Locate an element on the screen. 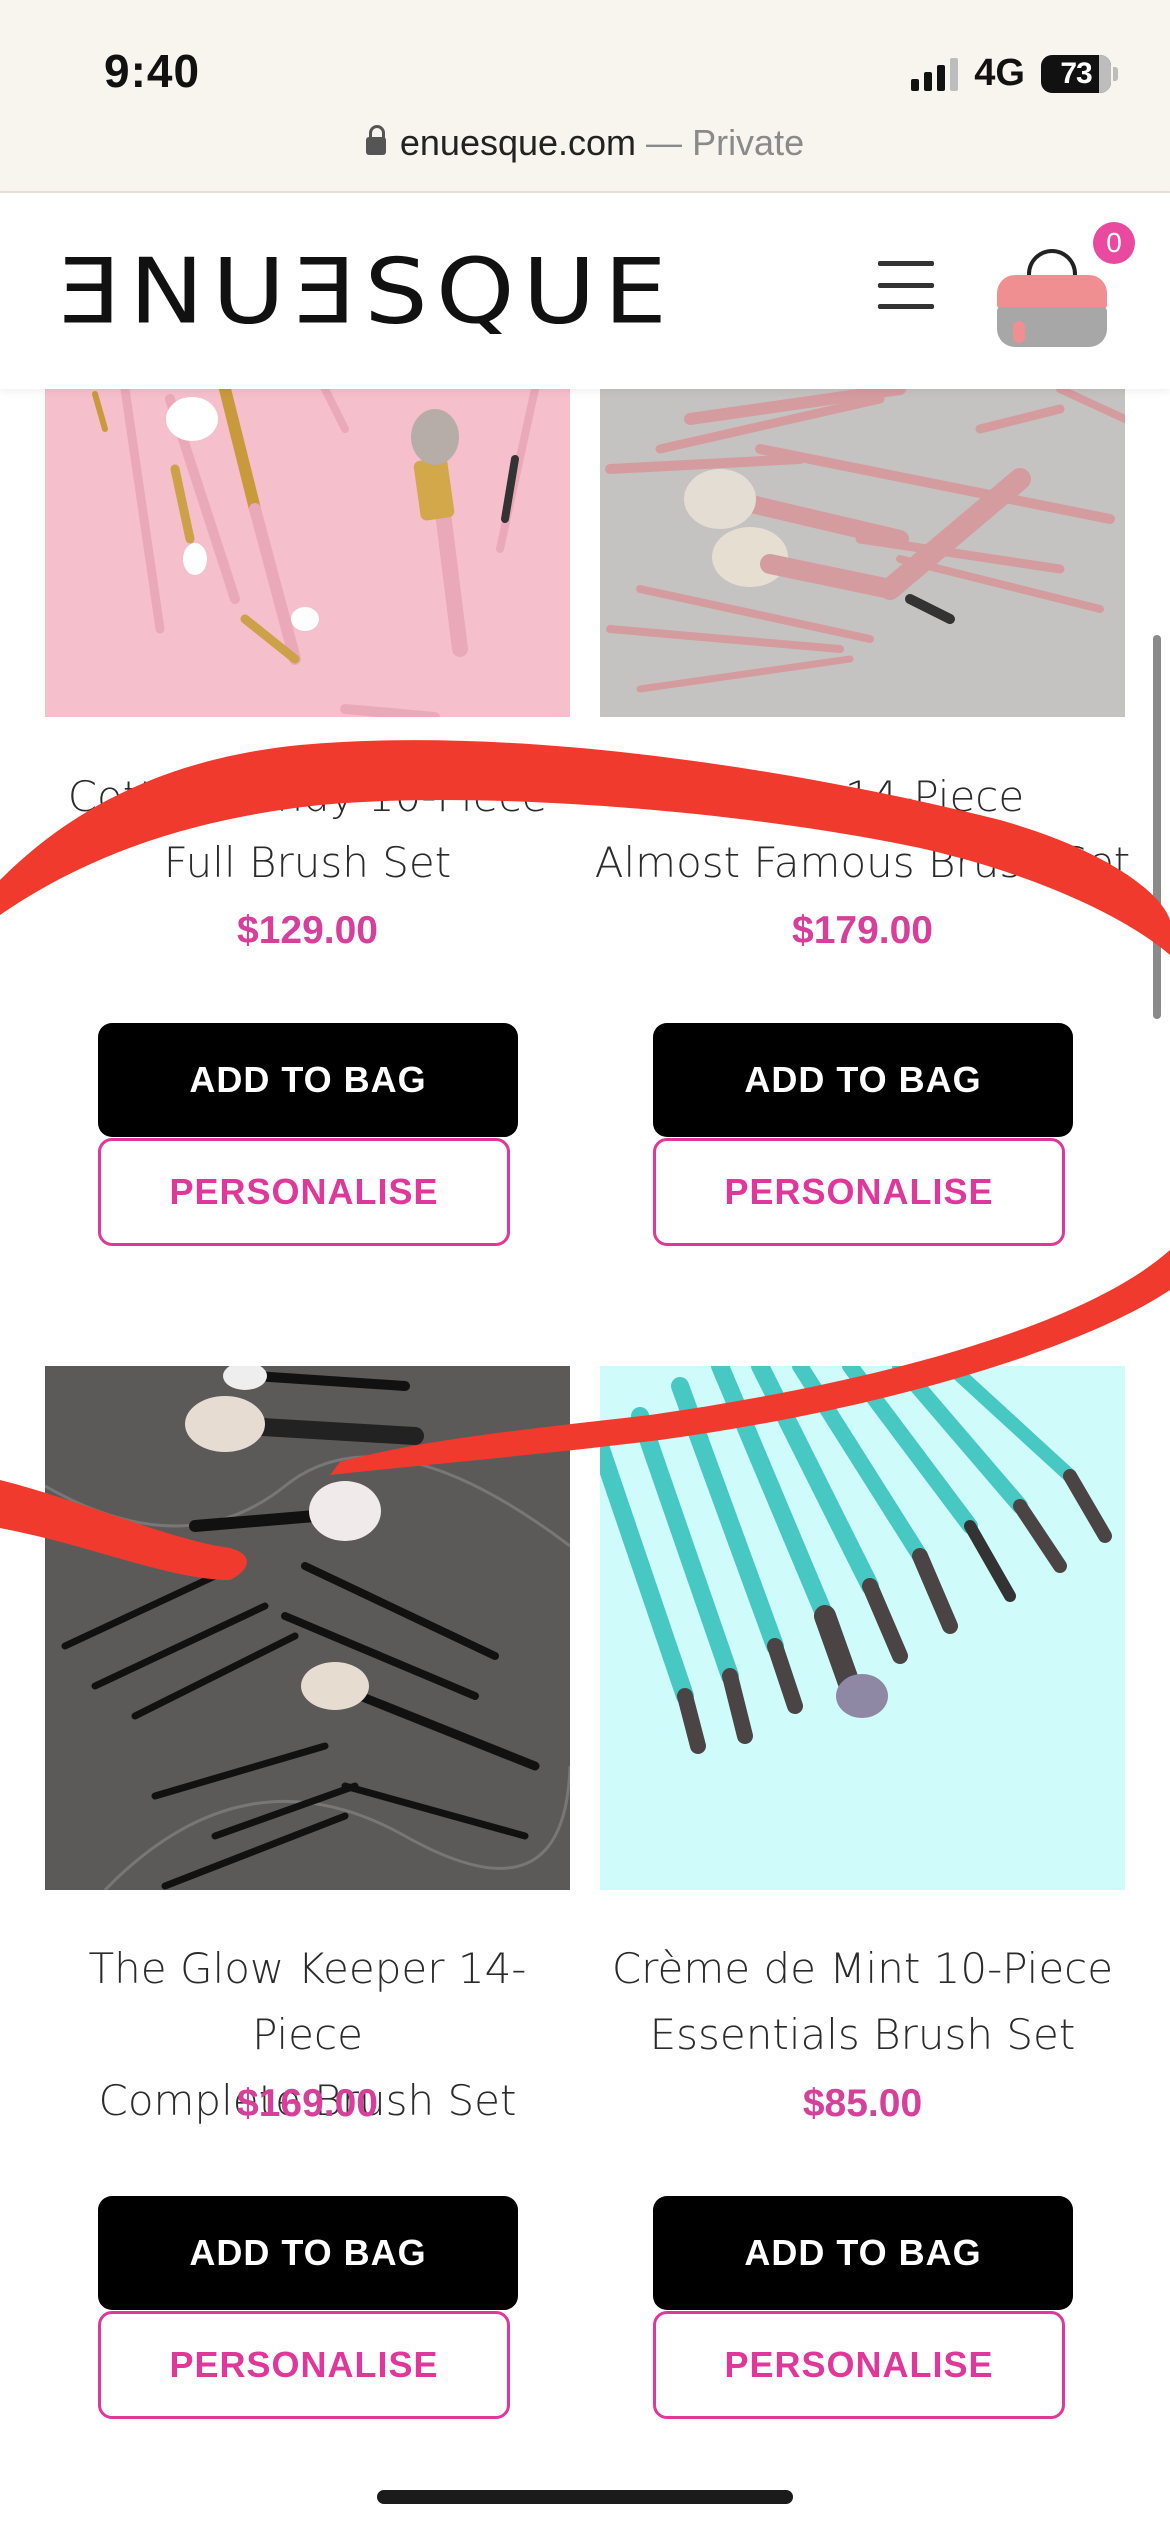  product-price: $179.00 is located at coordinates (862, 930).